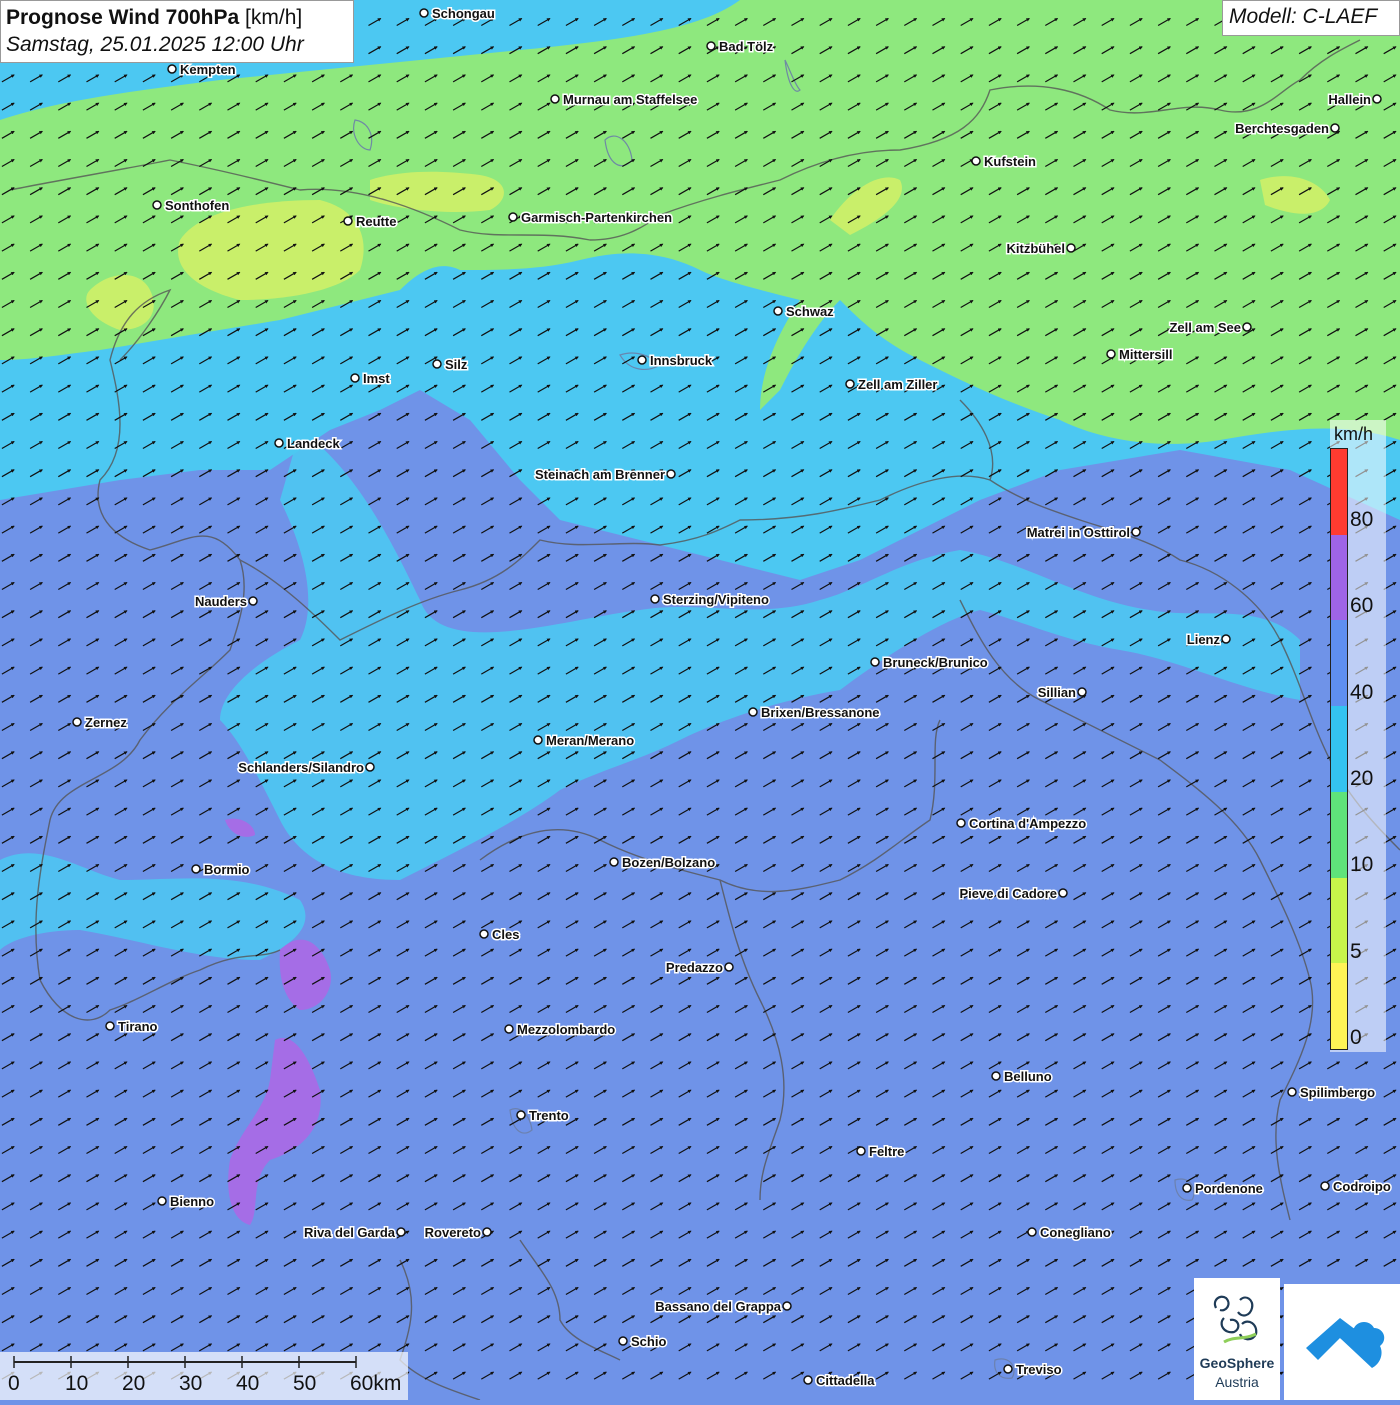 This screenshot has width=1400, height=1405. What do you see at coordinates (208, 69) in the screenshot?
I see `city-label: Kempten` at bounding box center [208, 69].